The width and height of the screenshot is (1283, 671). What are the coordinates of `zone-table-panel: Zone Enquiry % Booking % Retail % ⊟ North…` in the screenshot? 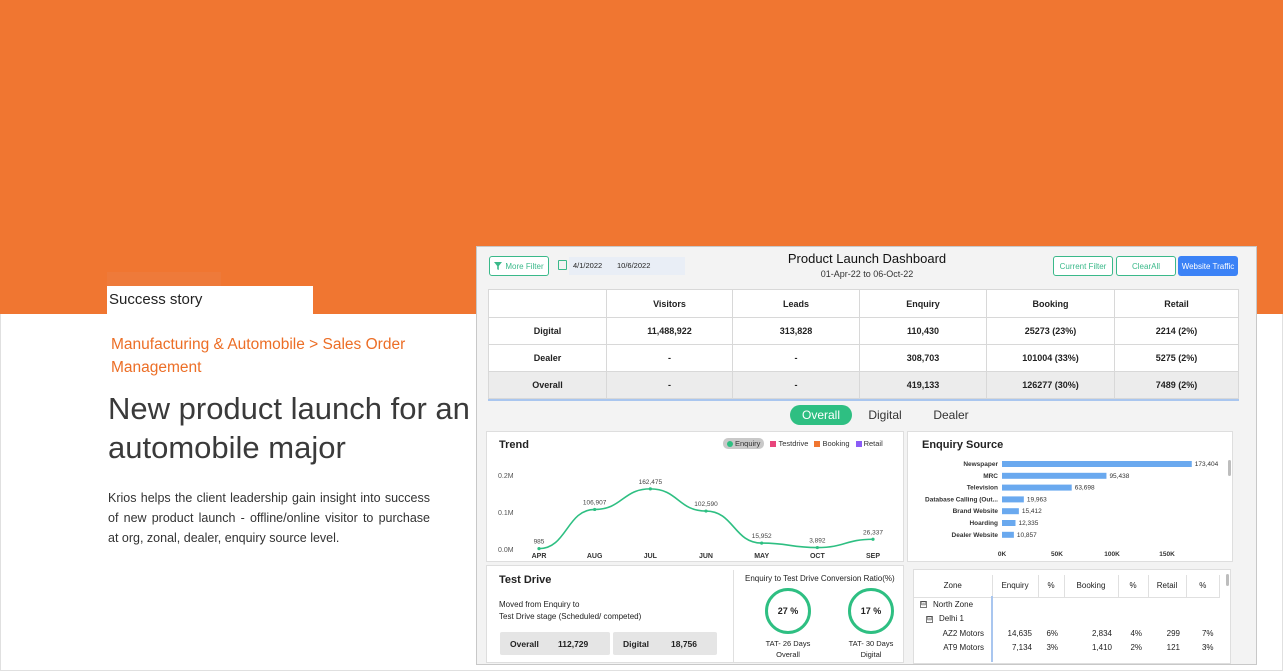 It's located at (1072, 616).